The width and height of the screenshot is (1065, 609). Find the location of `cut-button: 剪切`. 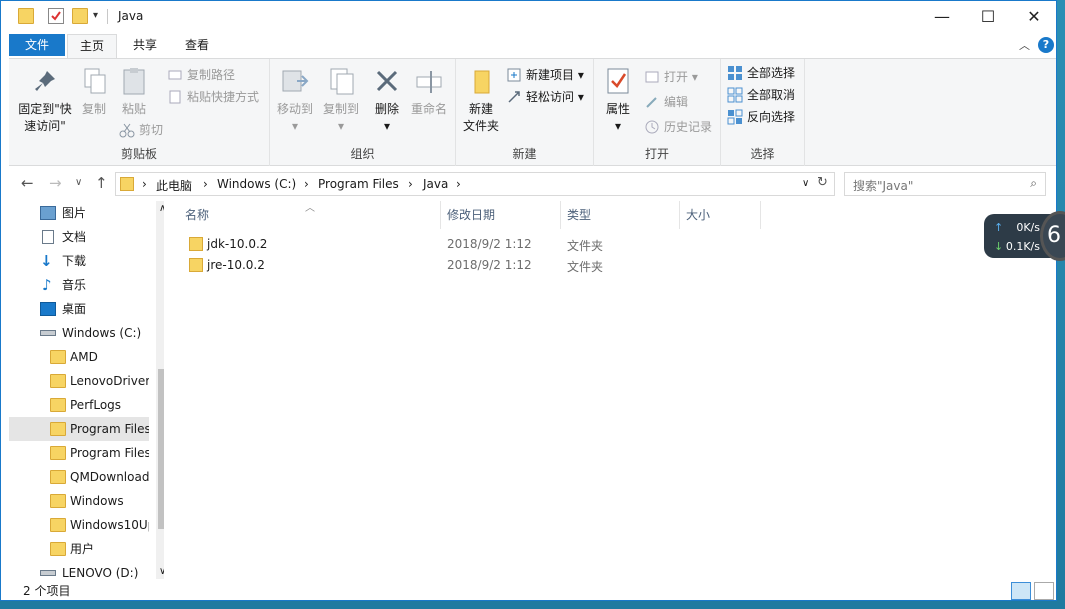

cut-button: 剪切 is located at coordinates (141, 130).